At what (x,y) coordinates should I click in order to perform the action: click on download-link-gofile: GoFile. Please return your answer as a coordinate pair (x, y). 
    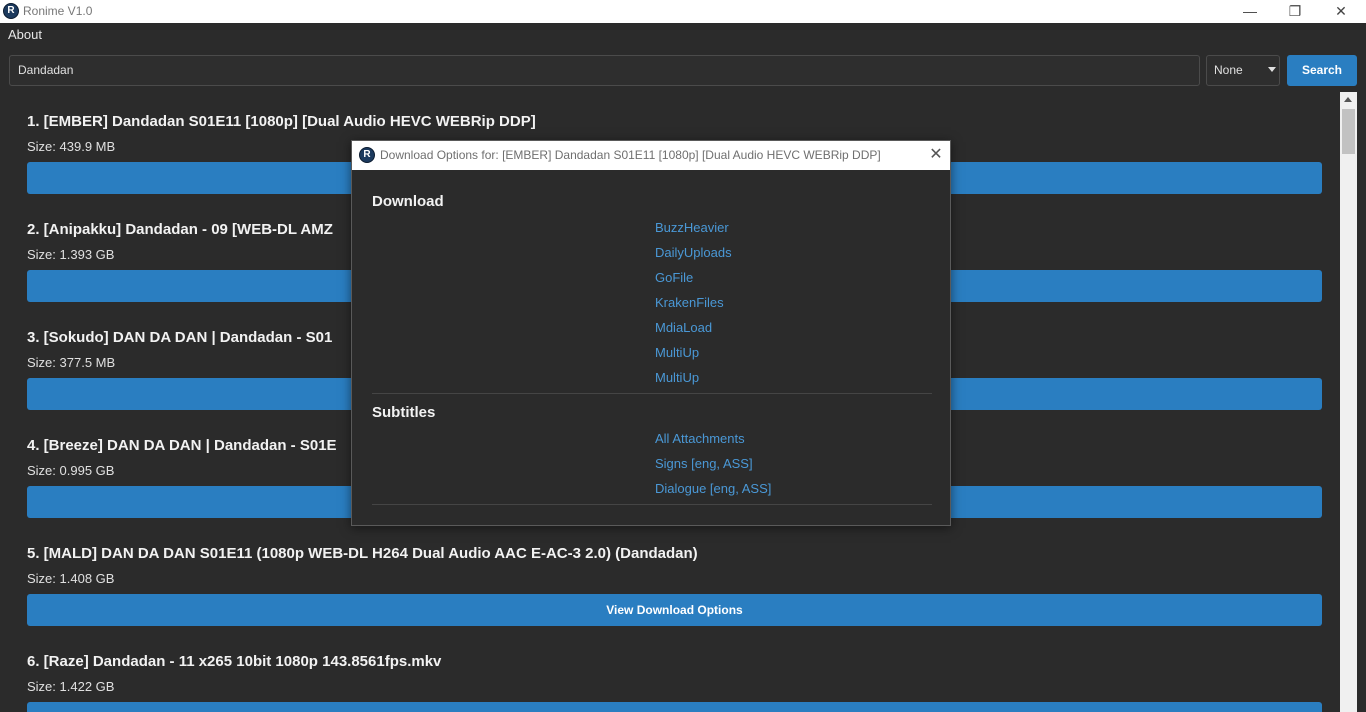
    Looking at the image, I should click on (674, 277).